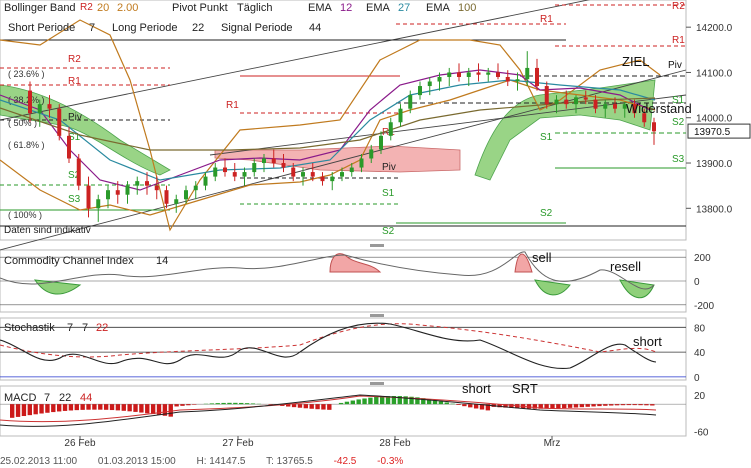 This screenshot has width=751, height=468. Describe the element at coordinates (257, 28) in the screenshot. I see `legend-signal-period: Signal Periode` at that location.